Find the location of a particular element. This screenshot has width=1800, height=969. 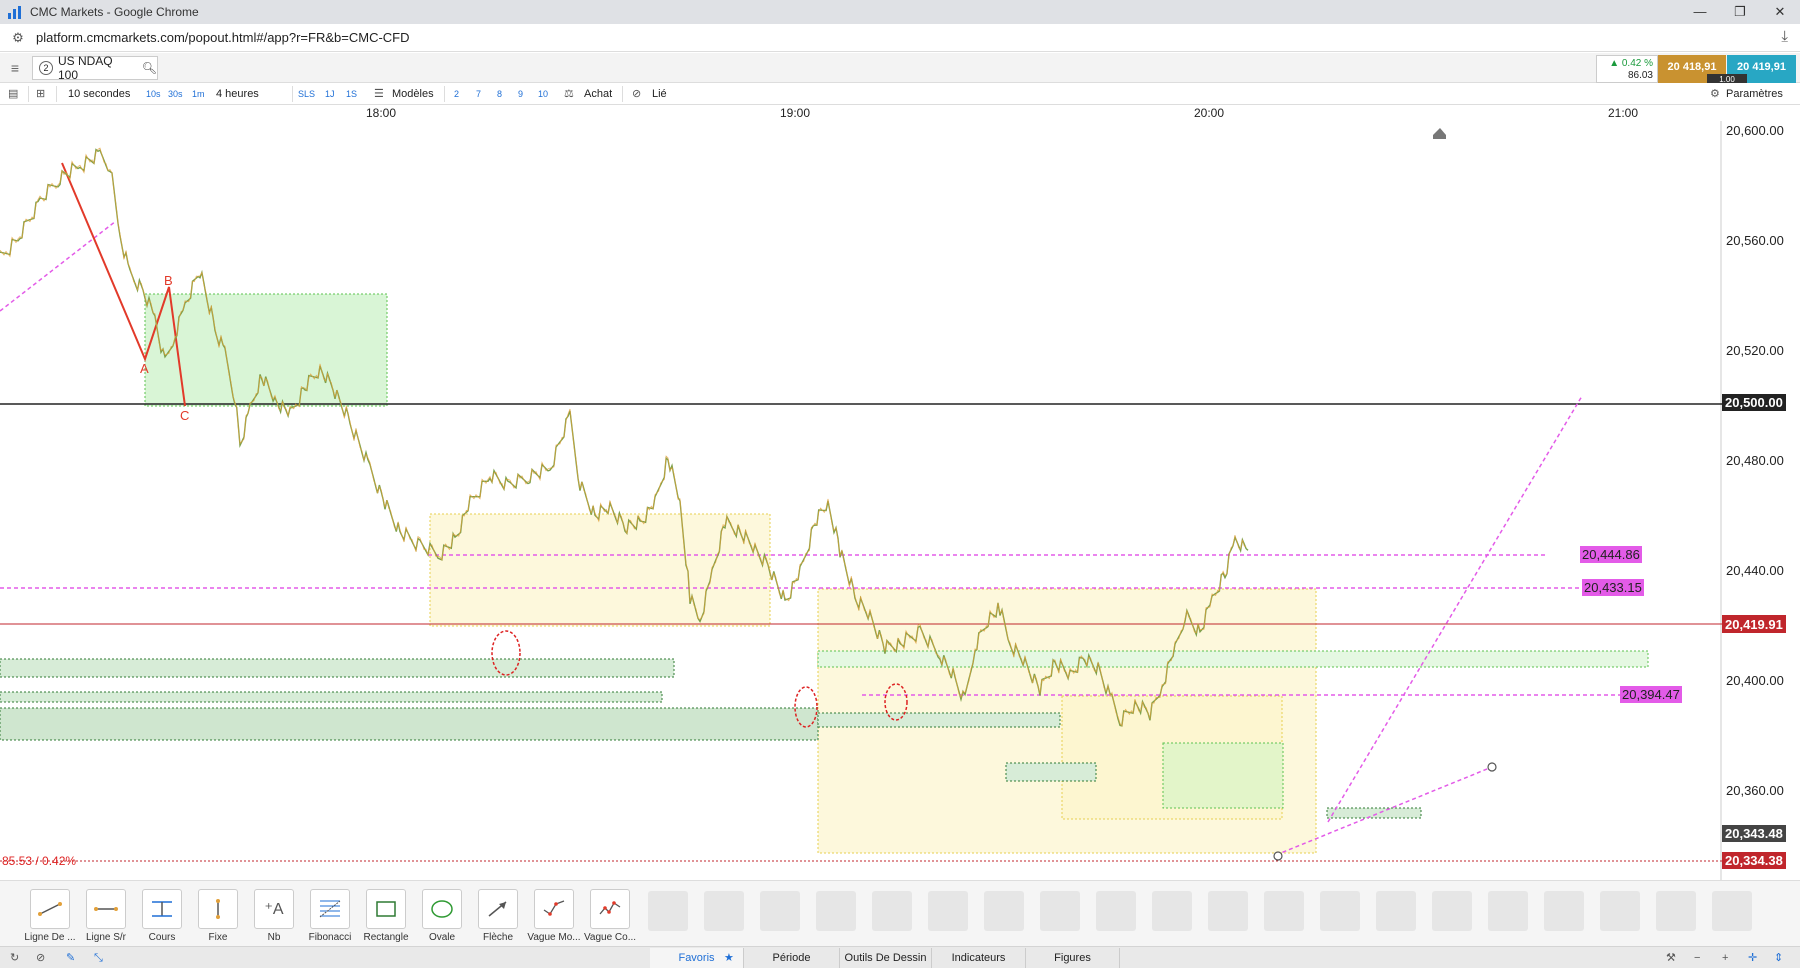

instrument-tab: 2 US NDAQ 100 🔍︎ is located at coordinates (95, 68).